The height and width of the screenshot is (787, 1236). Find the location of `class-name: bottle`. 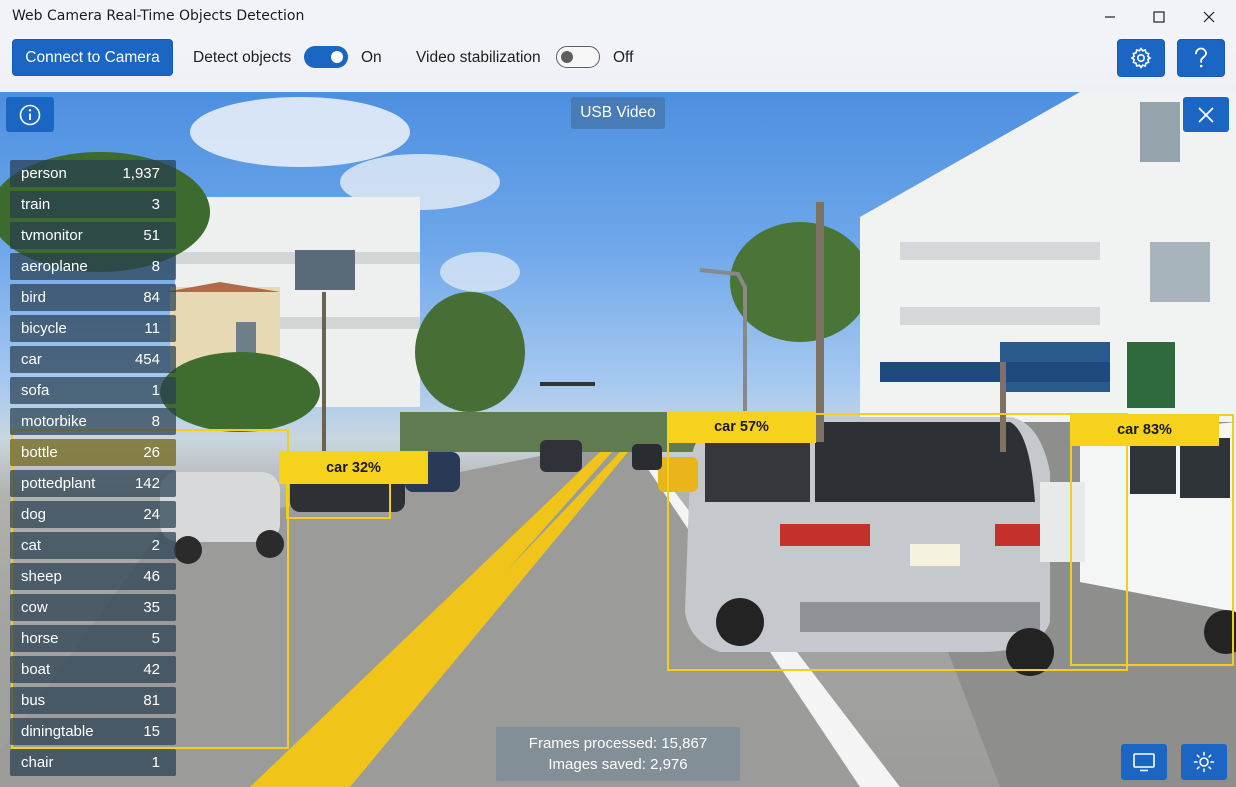

class-name: bottle is located at coordinates (39, 452).